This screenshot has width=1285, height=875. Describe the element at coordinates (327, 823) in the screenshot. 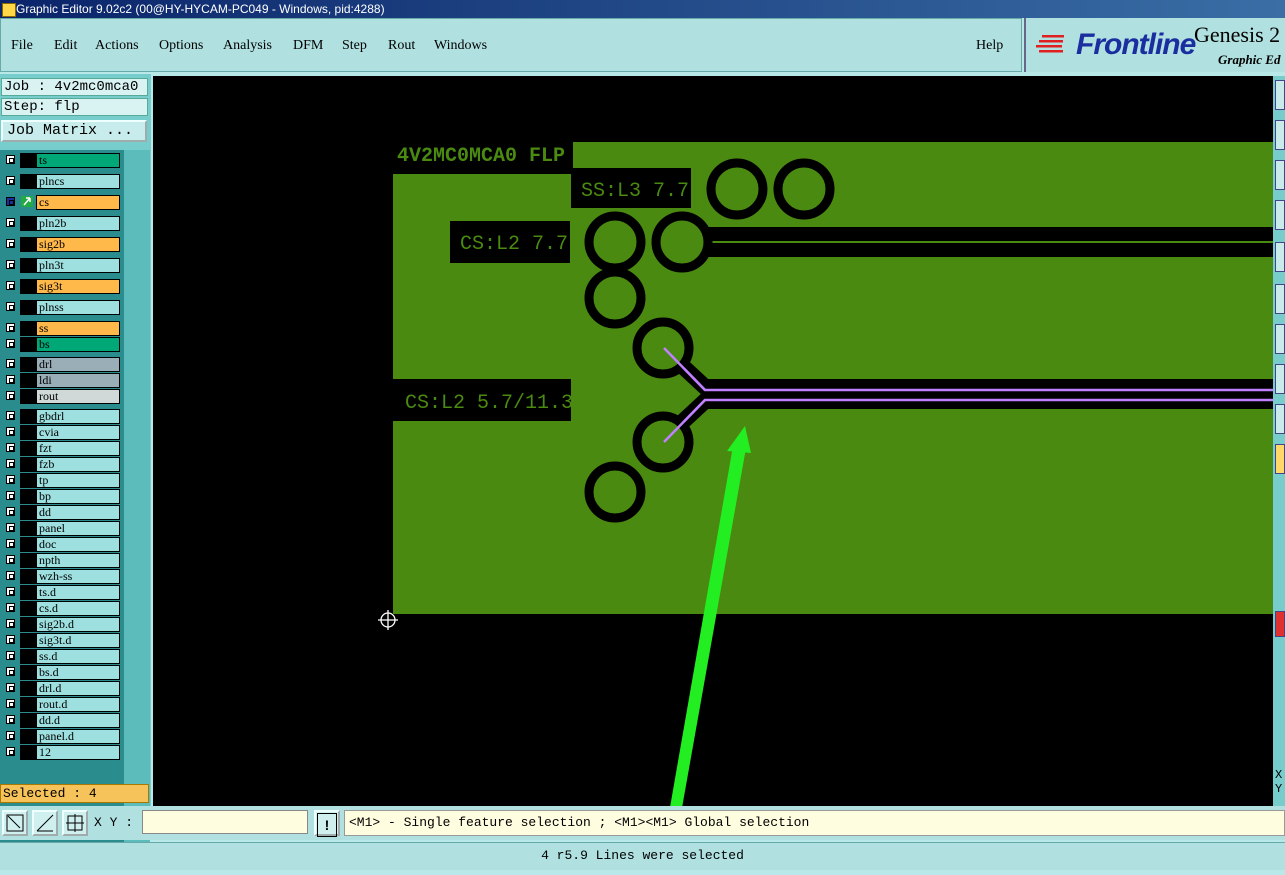

I see `warning-button: !` at that location.